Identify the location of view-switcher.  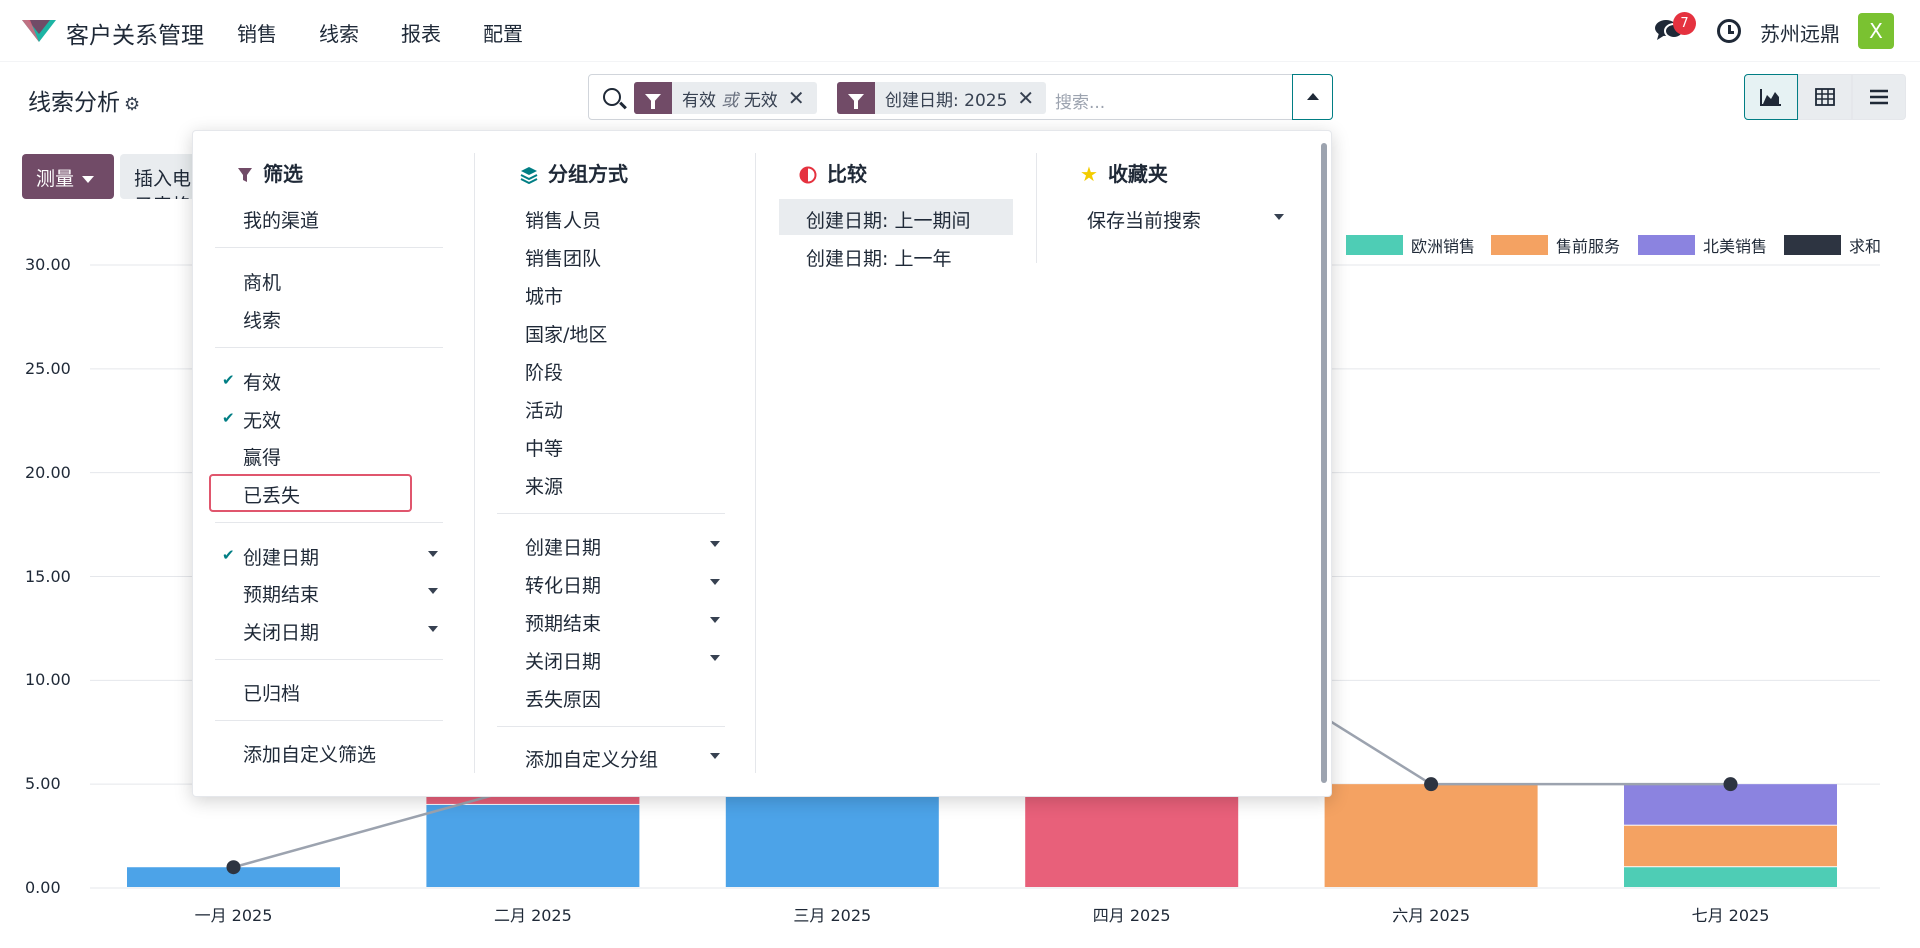
(1825, 97).